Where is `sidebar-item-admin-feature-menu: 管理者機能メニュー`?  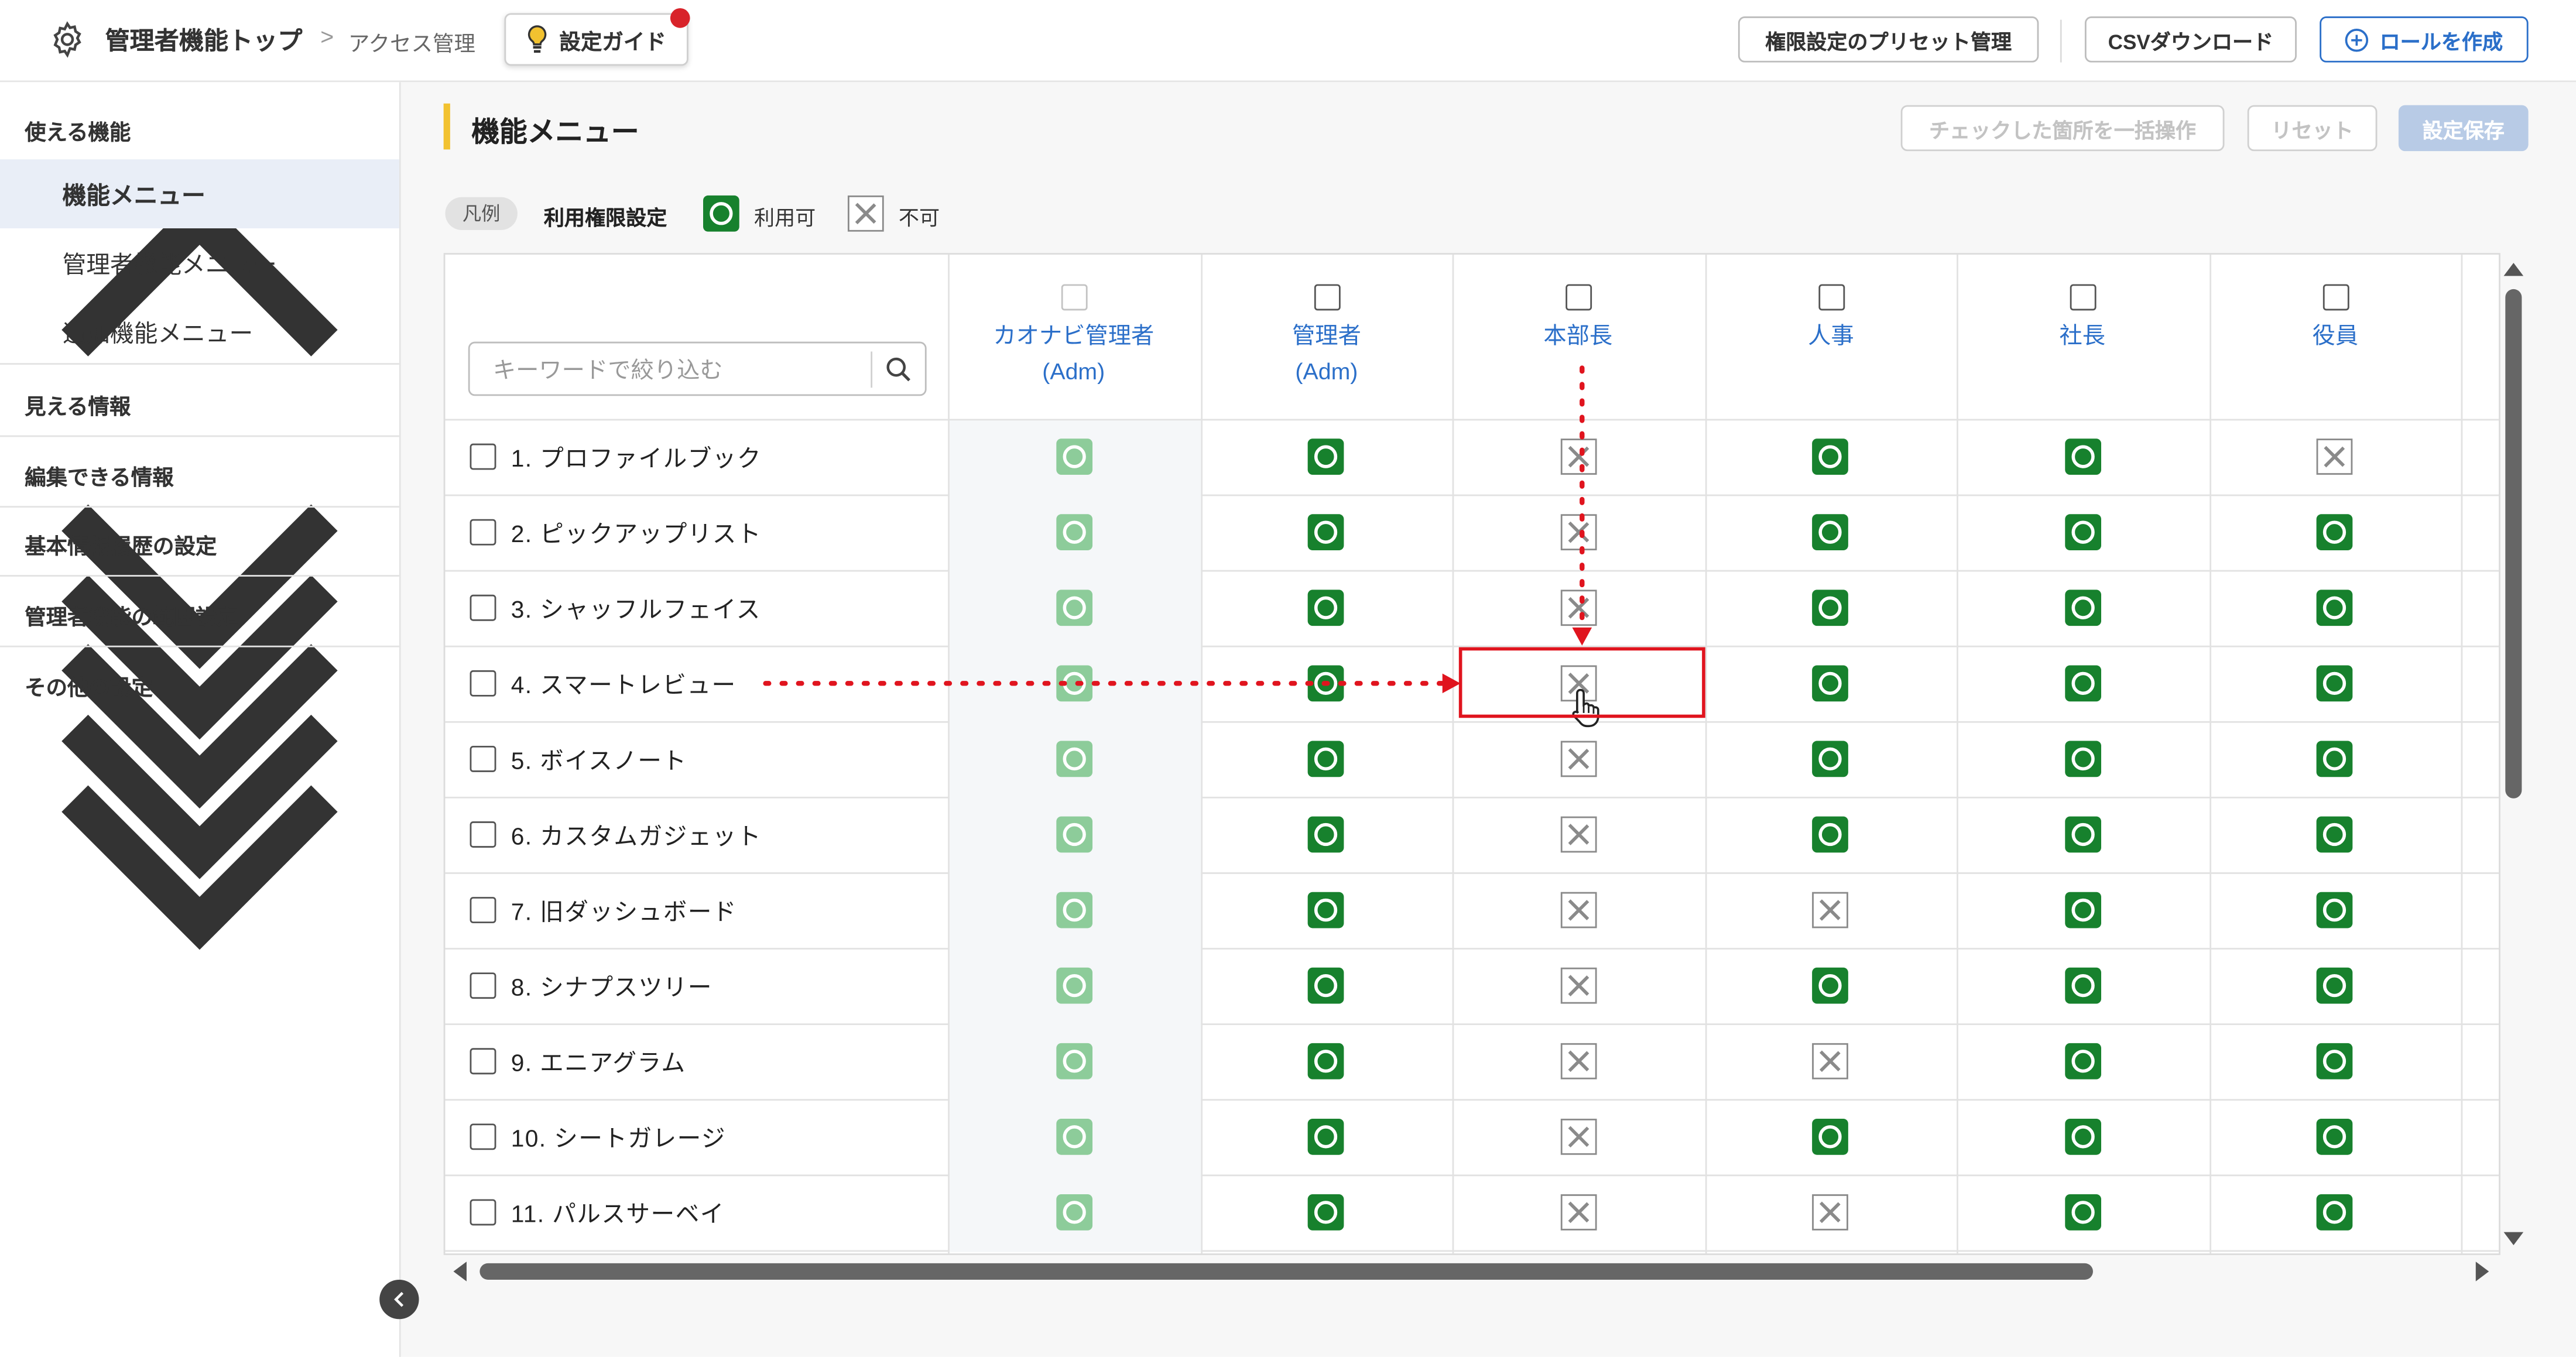 sidebar-item-admin-feature-menu: 管理者機能メニュー is located at coordinates (199, 262).